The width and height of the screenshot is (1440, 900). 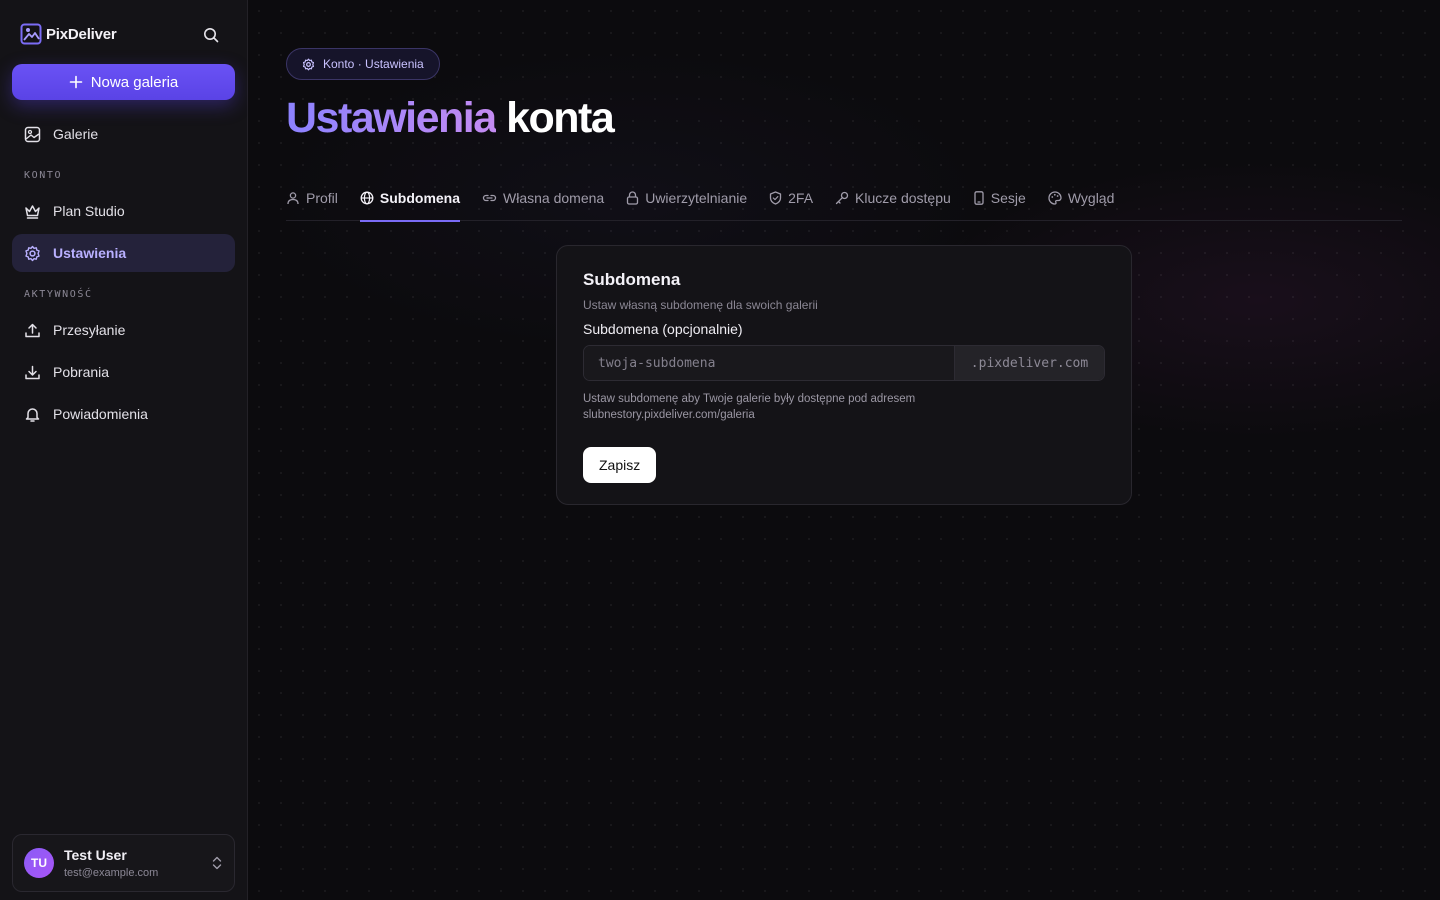 I want to click on search-button, so click(x=211, y=35).